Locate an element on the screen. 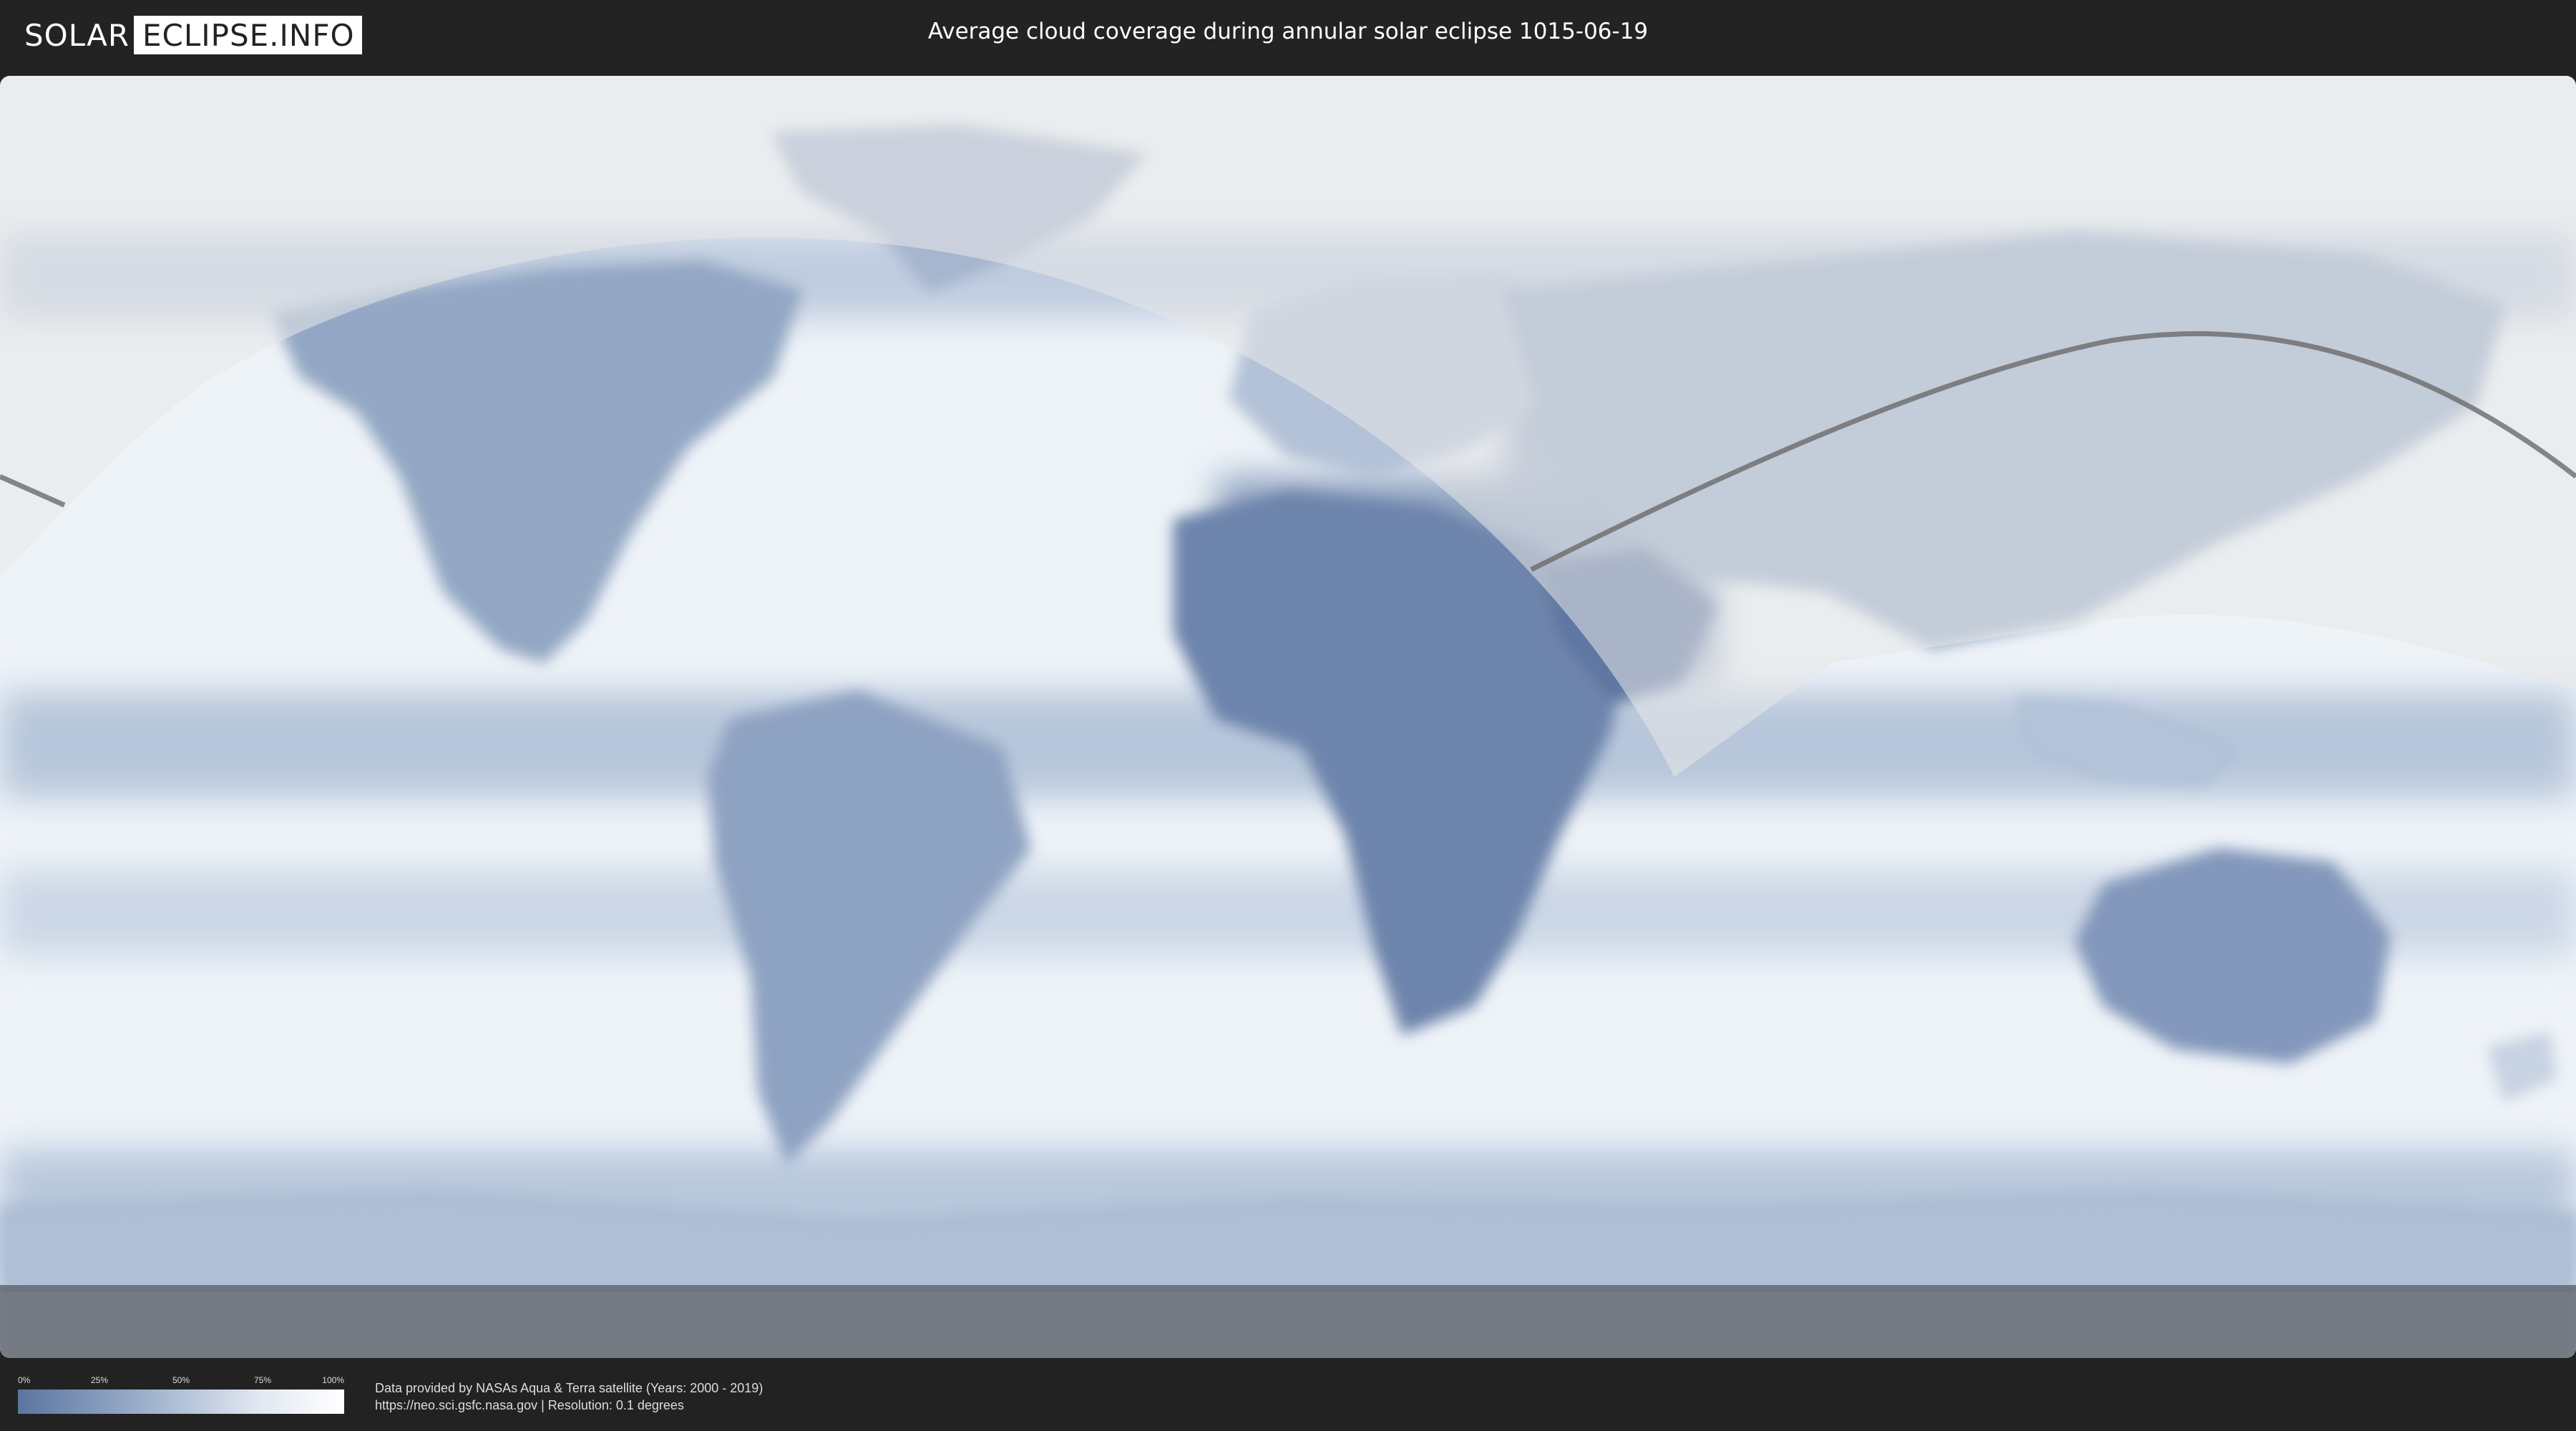 The image size is (2576, 1431). legend-tick-50: 50% is located at coordinates (181, 1380).